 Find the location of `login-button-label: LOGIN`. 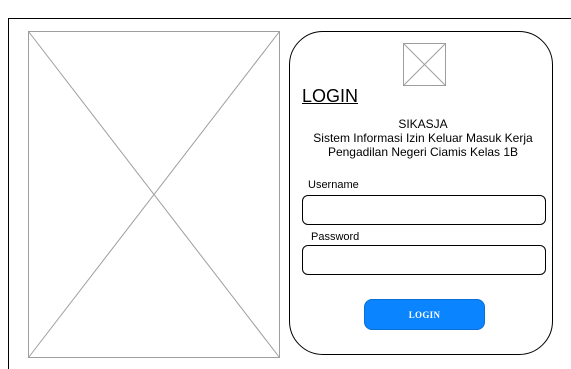

login-button-label: LOGIN is located at coordinates (424, 314).